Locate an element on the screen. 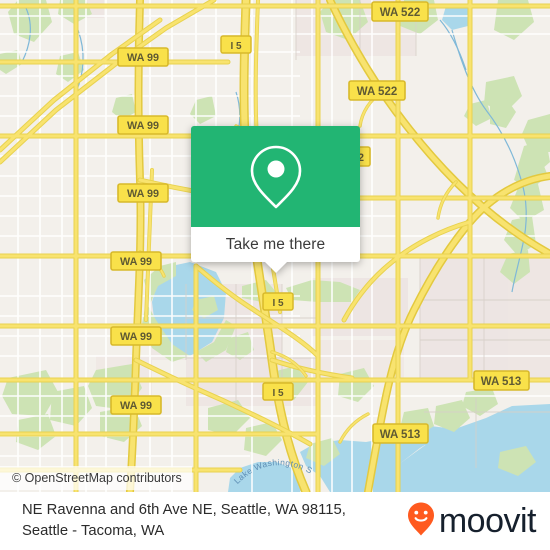 This screenshot has width=550, height=550. moovit-brand: moovit is located at coordinates (472, 521).